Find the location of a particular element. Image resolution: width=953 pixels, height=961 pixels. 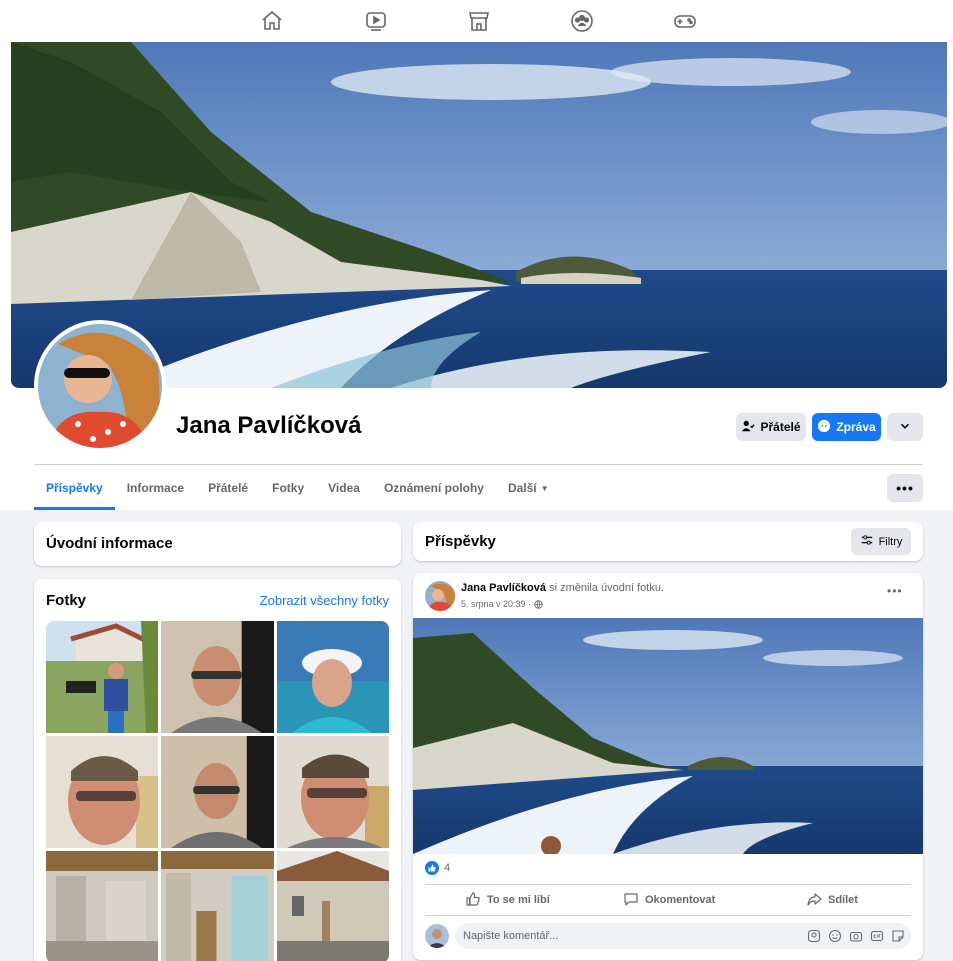

comment-tools is located at coordinates (856, 936).